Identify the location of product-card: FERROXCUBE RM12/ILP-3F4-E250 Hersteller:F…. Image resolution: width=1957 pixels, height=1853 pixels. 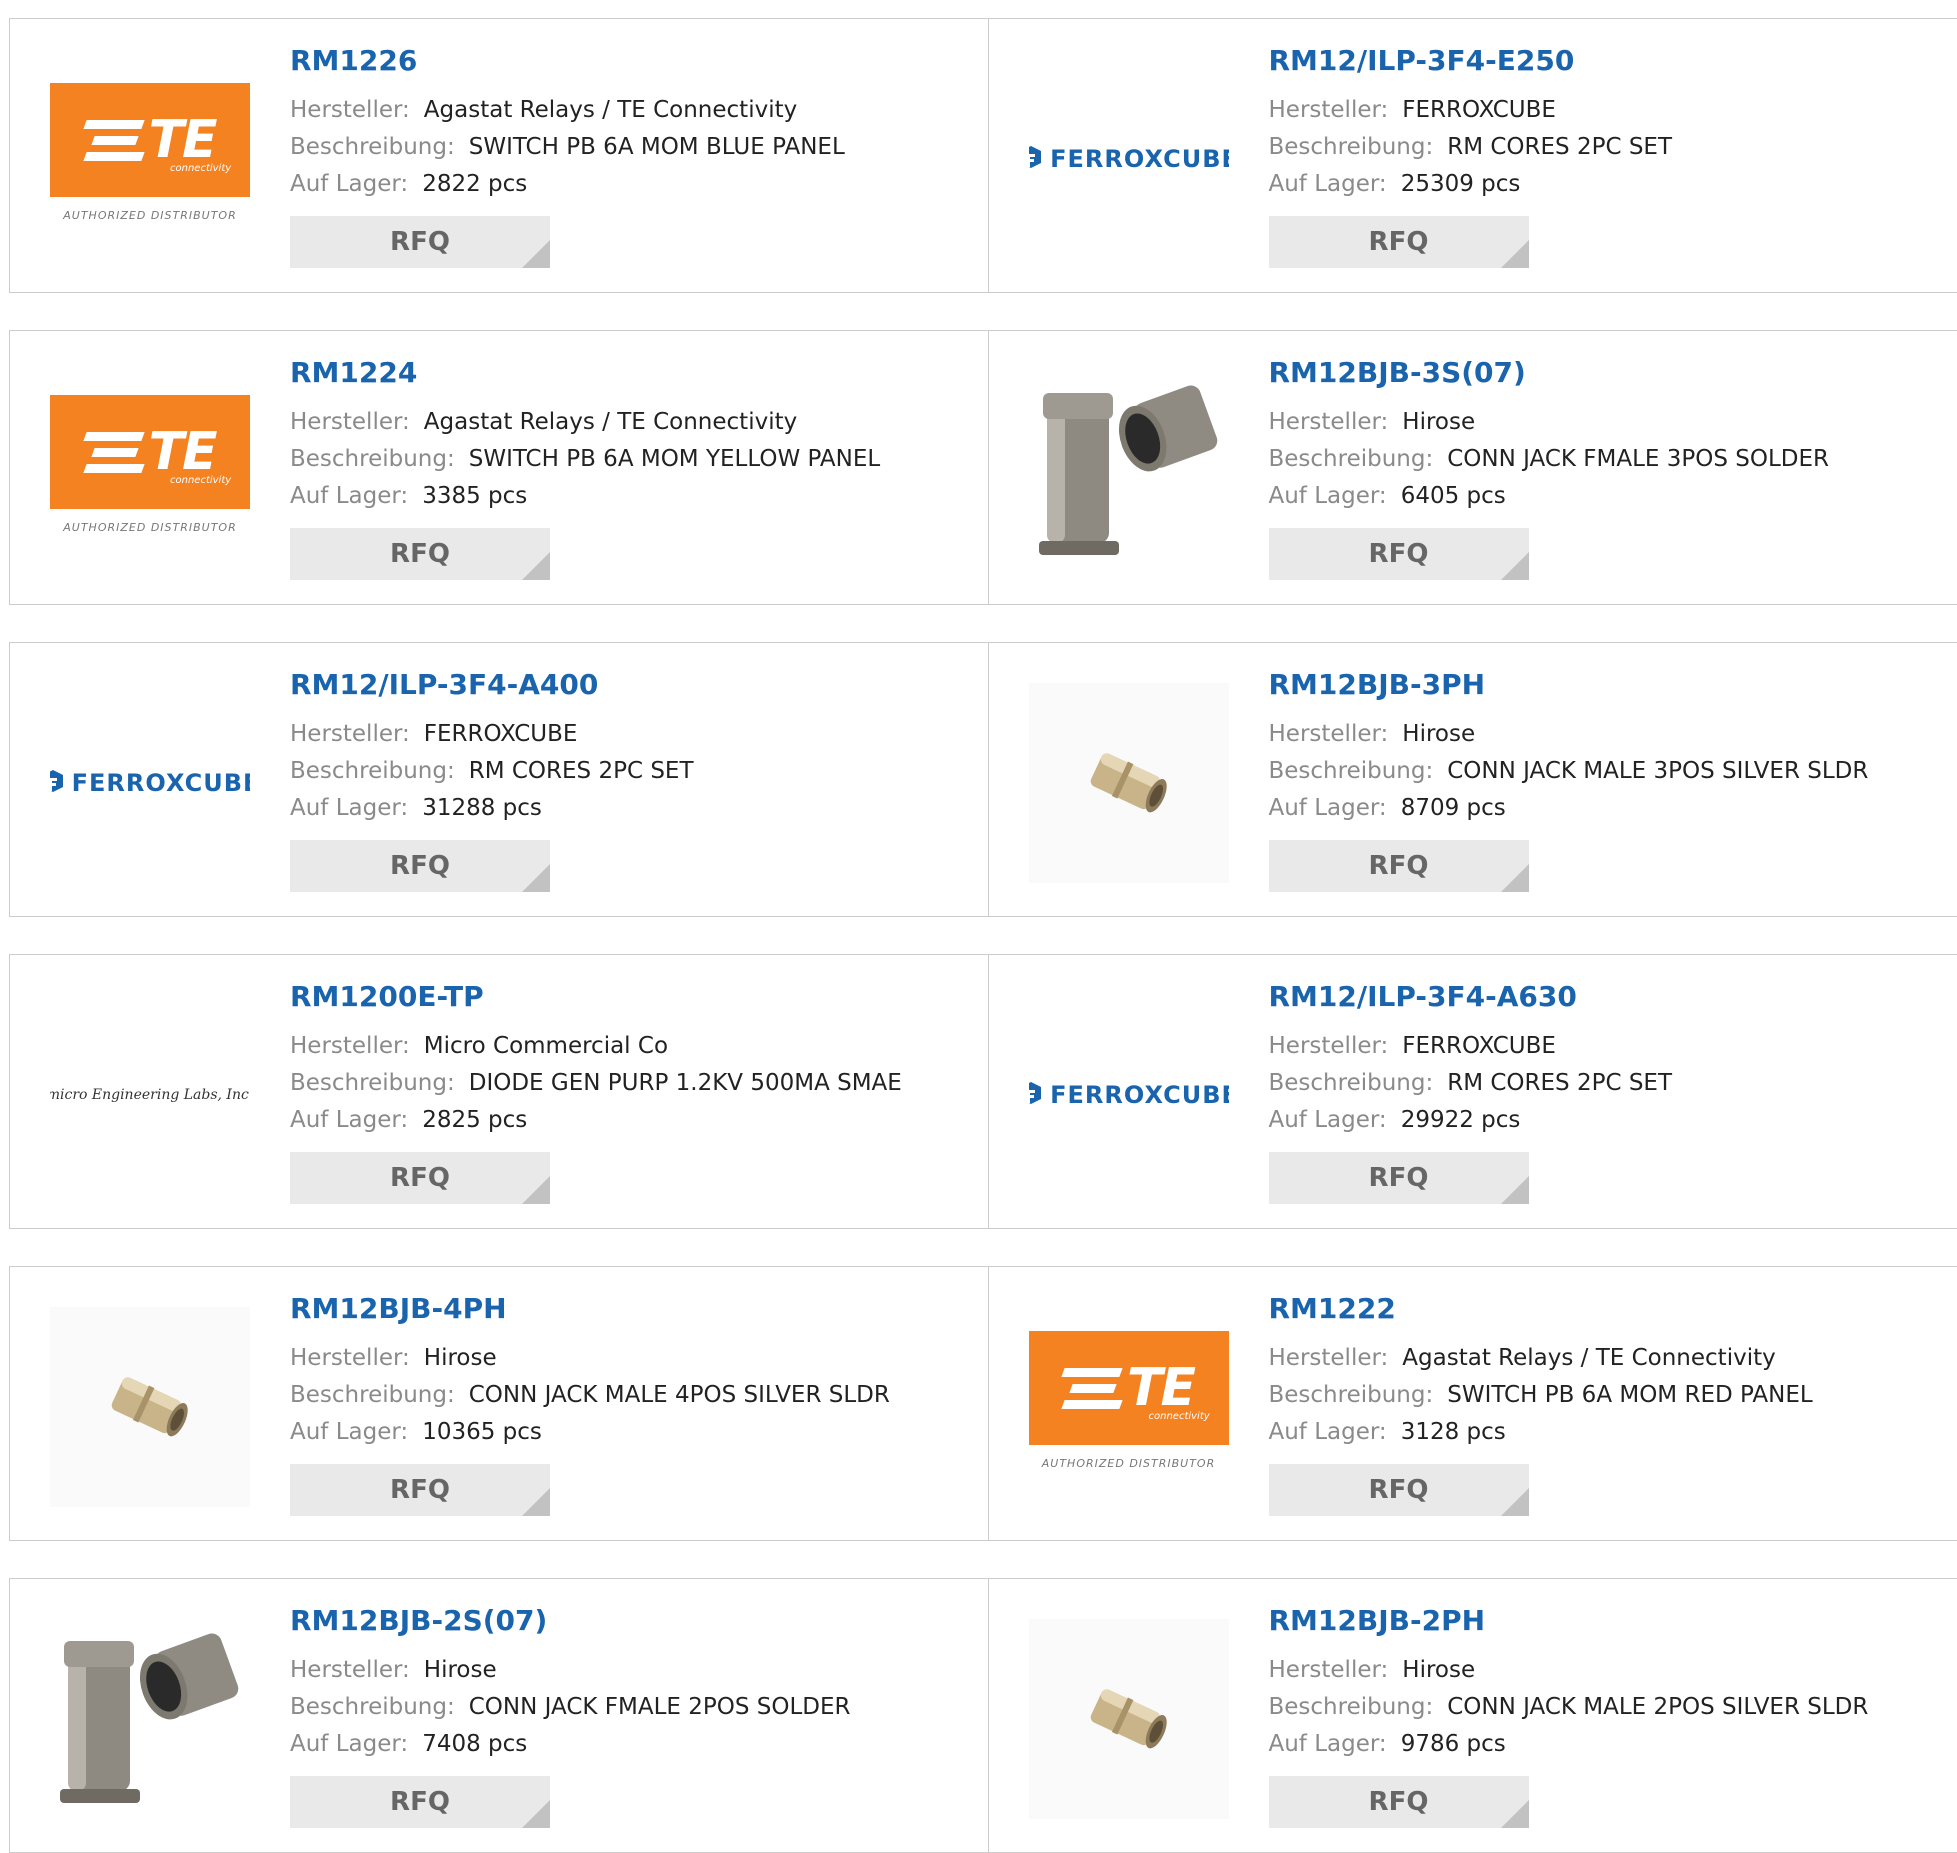
(1472, 155).